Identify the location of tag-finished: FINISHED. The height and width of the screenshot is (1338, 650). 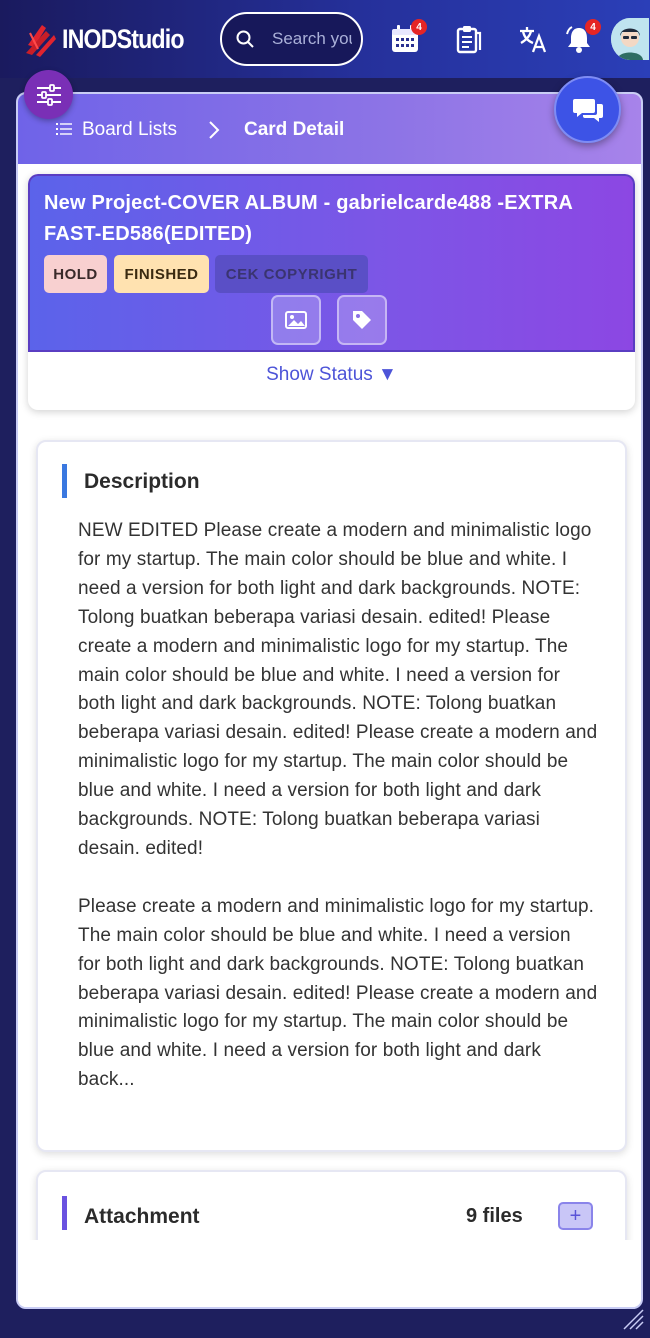
(161, 274).